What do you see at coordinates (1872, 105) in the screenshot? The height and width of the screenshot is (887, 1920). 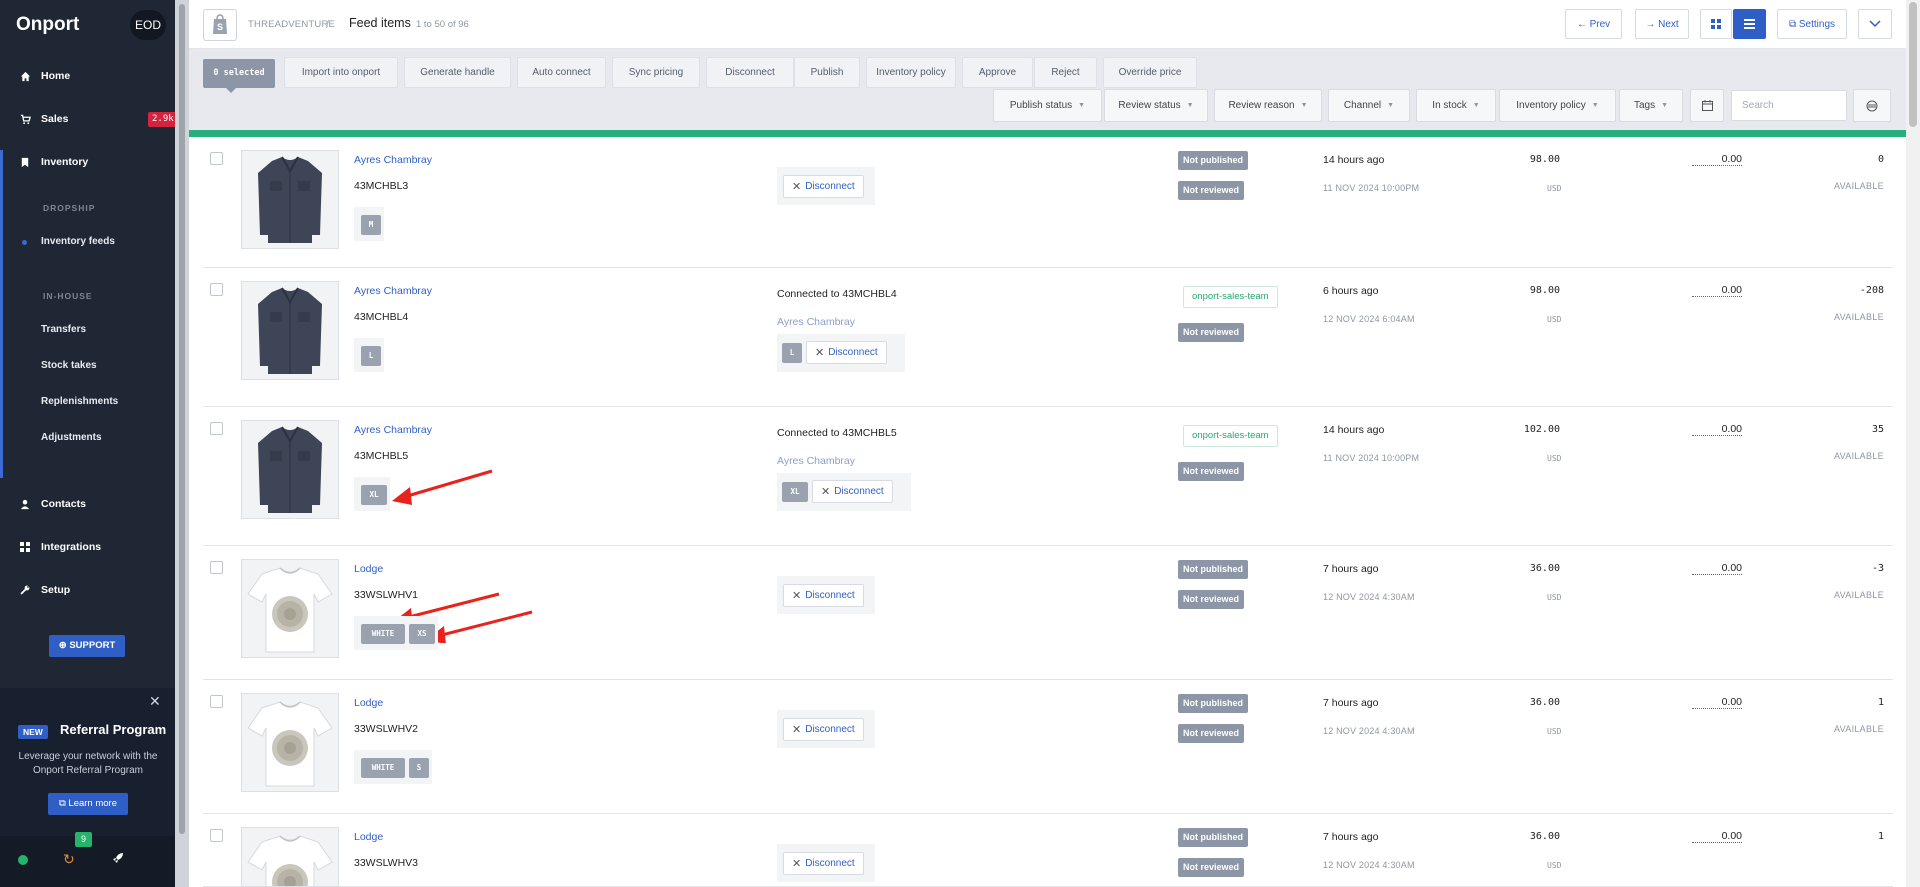 I see `columns-button` at bounding box center [1872, 105].